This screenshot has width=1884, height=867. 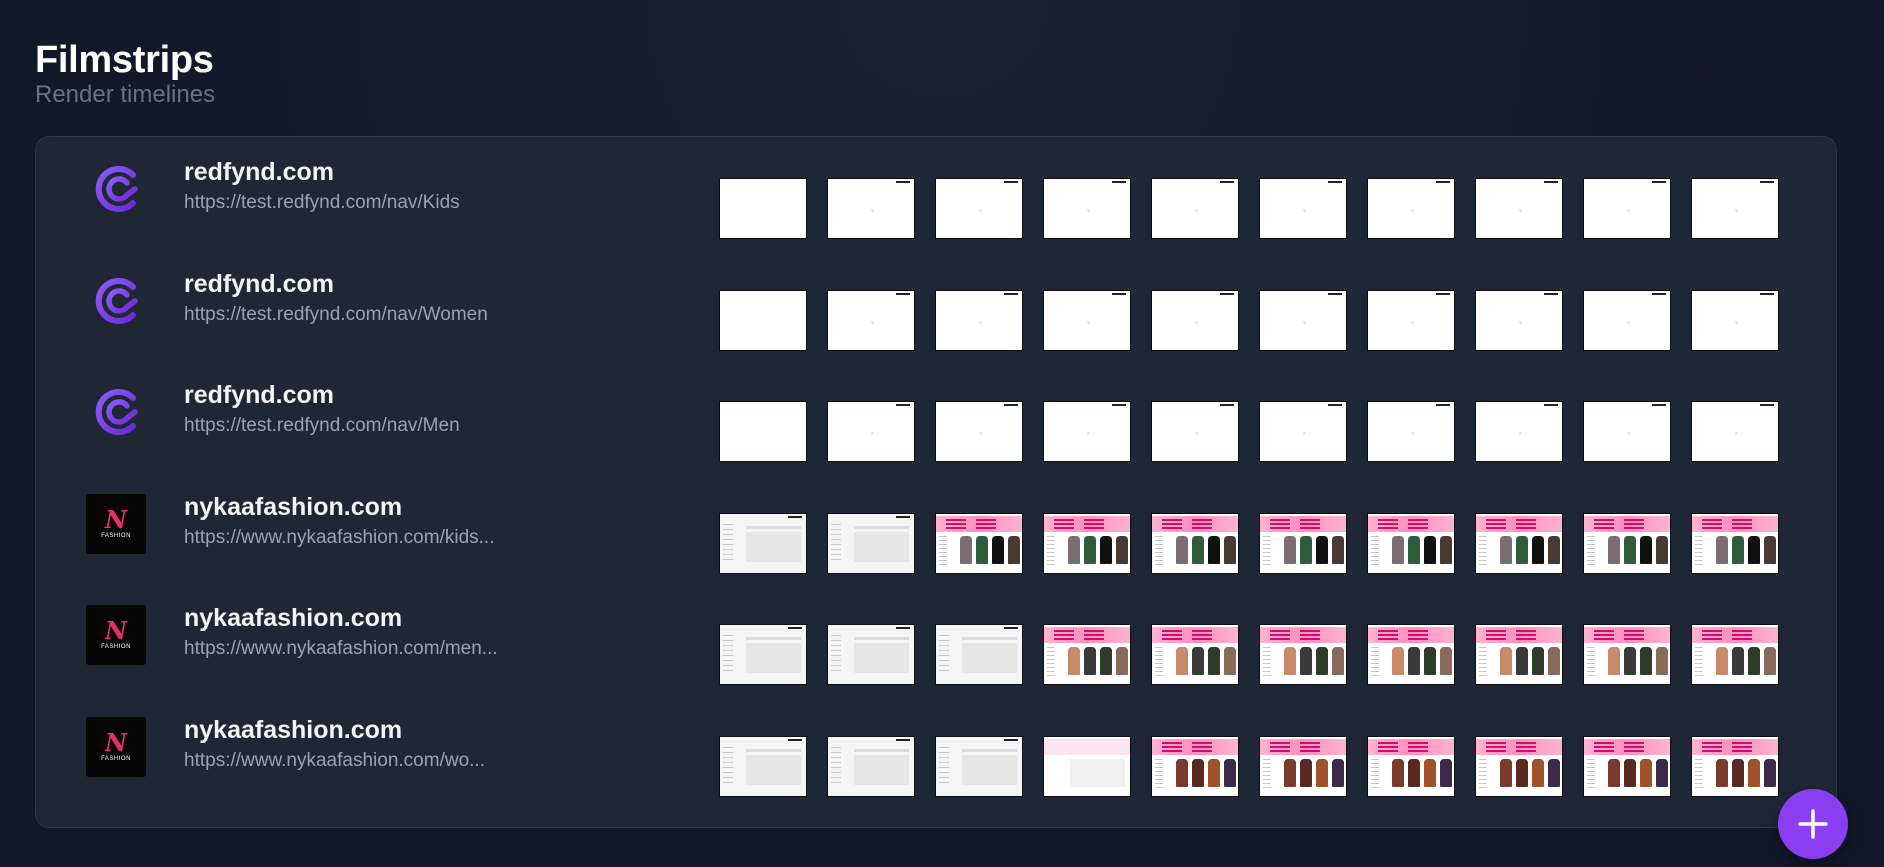 I want to click on site-url: https://test.redfynd.com/nav/Women, so click(x=336, y=314).